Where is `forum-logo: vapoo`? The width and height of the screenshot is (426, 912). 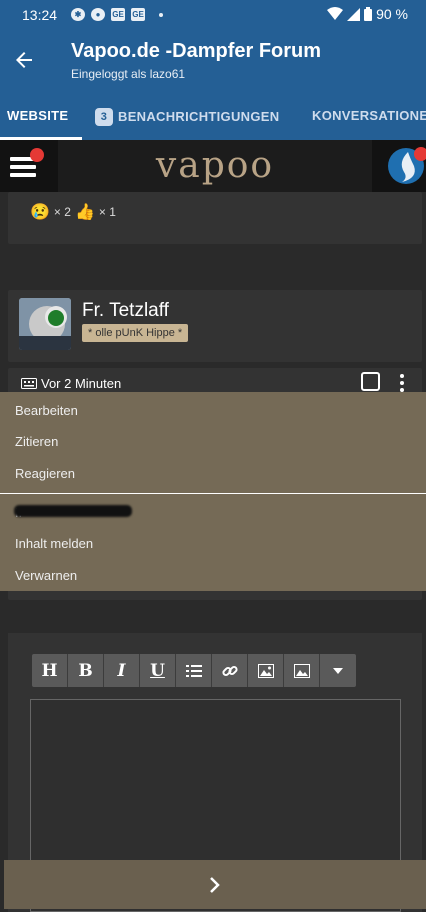
forum-logo: vapoo is located at coordinates (215, 166).